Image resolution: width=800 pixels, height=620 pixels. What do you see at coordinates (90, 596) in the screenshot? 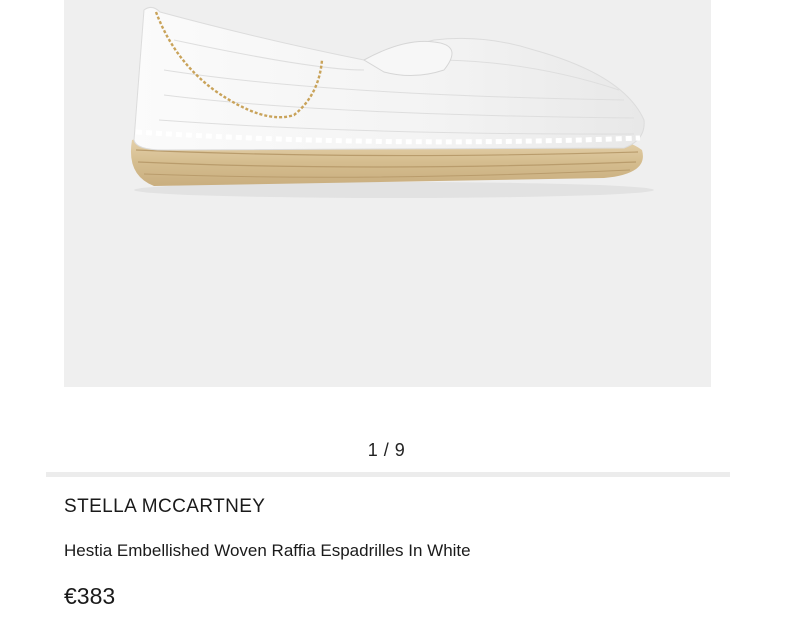
I see `product-price: €383` at bounding box center [90, 596].